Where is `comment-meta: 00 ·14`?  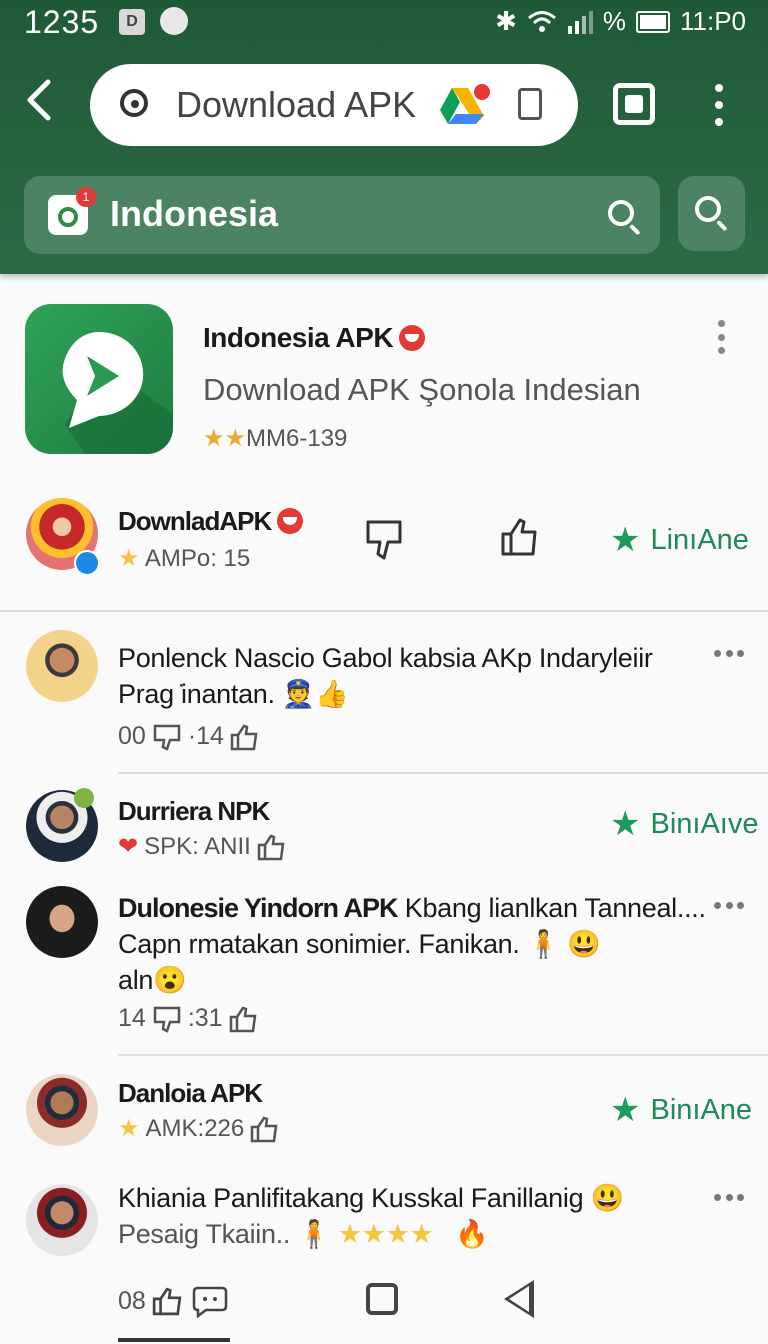 comment-meta: 00 ·14 is located at coordinates (188, 736).